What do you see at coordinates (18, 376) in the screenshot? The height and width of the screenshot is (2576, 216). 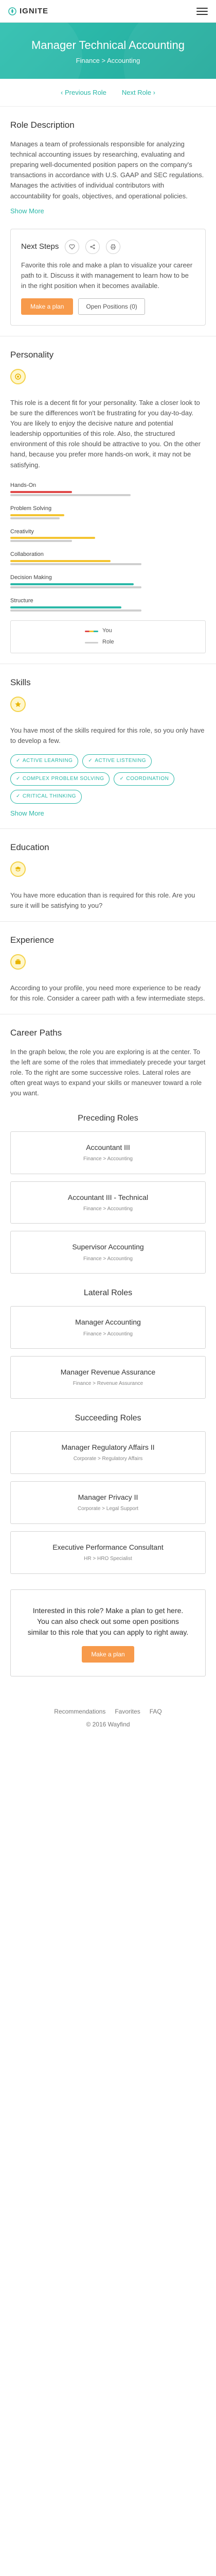 I see `personality-icon` at bounding box center [18, 376].